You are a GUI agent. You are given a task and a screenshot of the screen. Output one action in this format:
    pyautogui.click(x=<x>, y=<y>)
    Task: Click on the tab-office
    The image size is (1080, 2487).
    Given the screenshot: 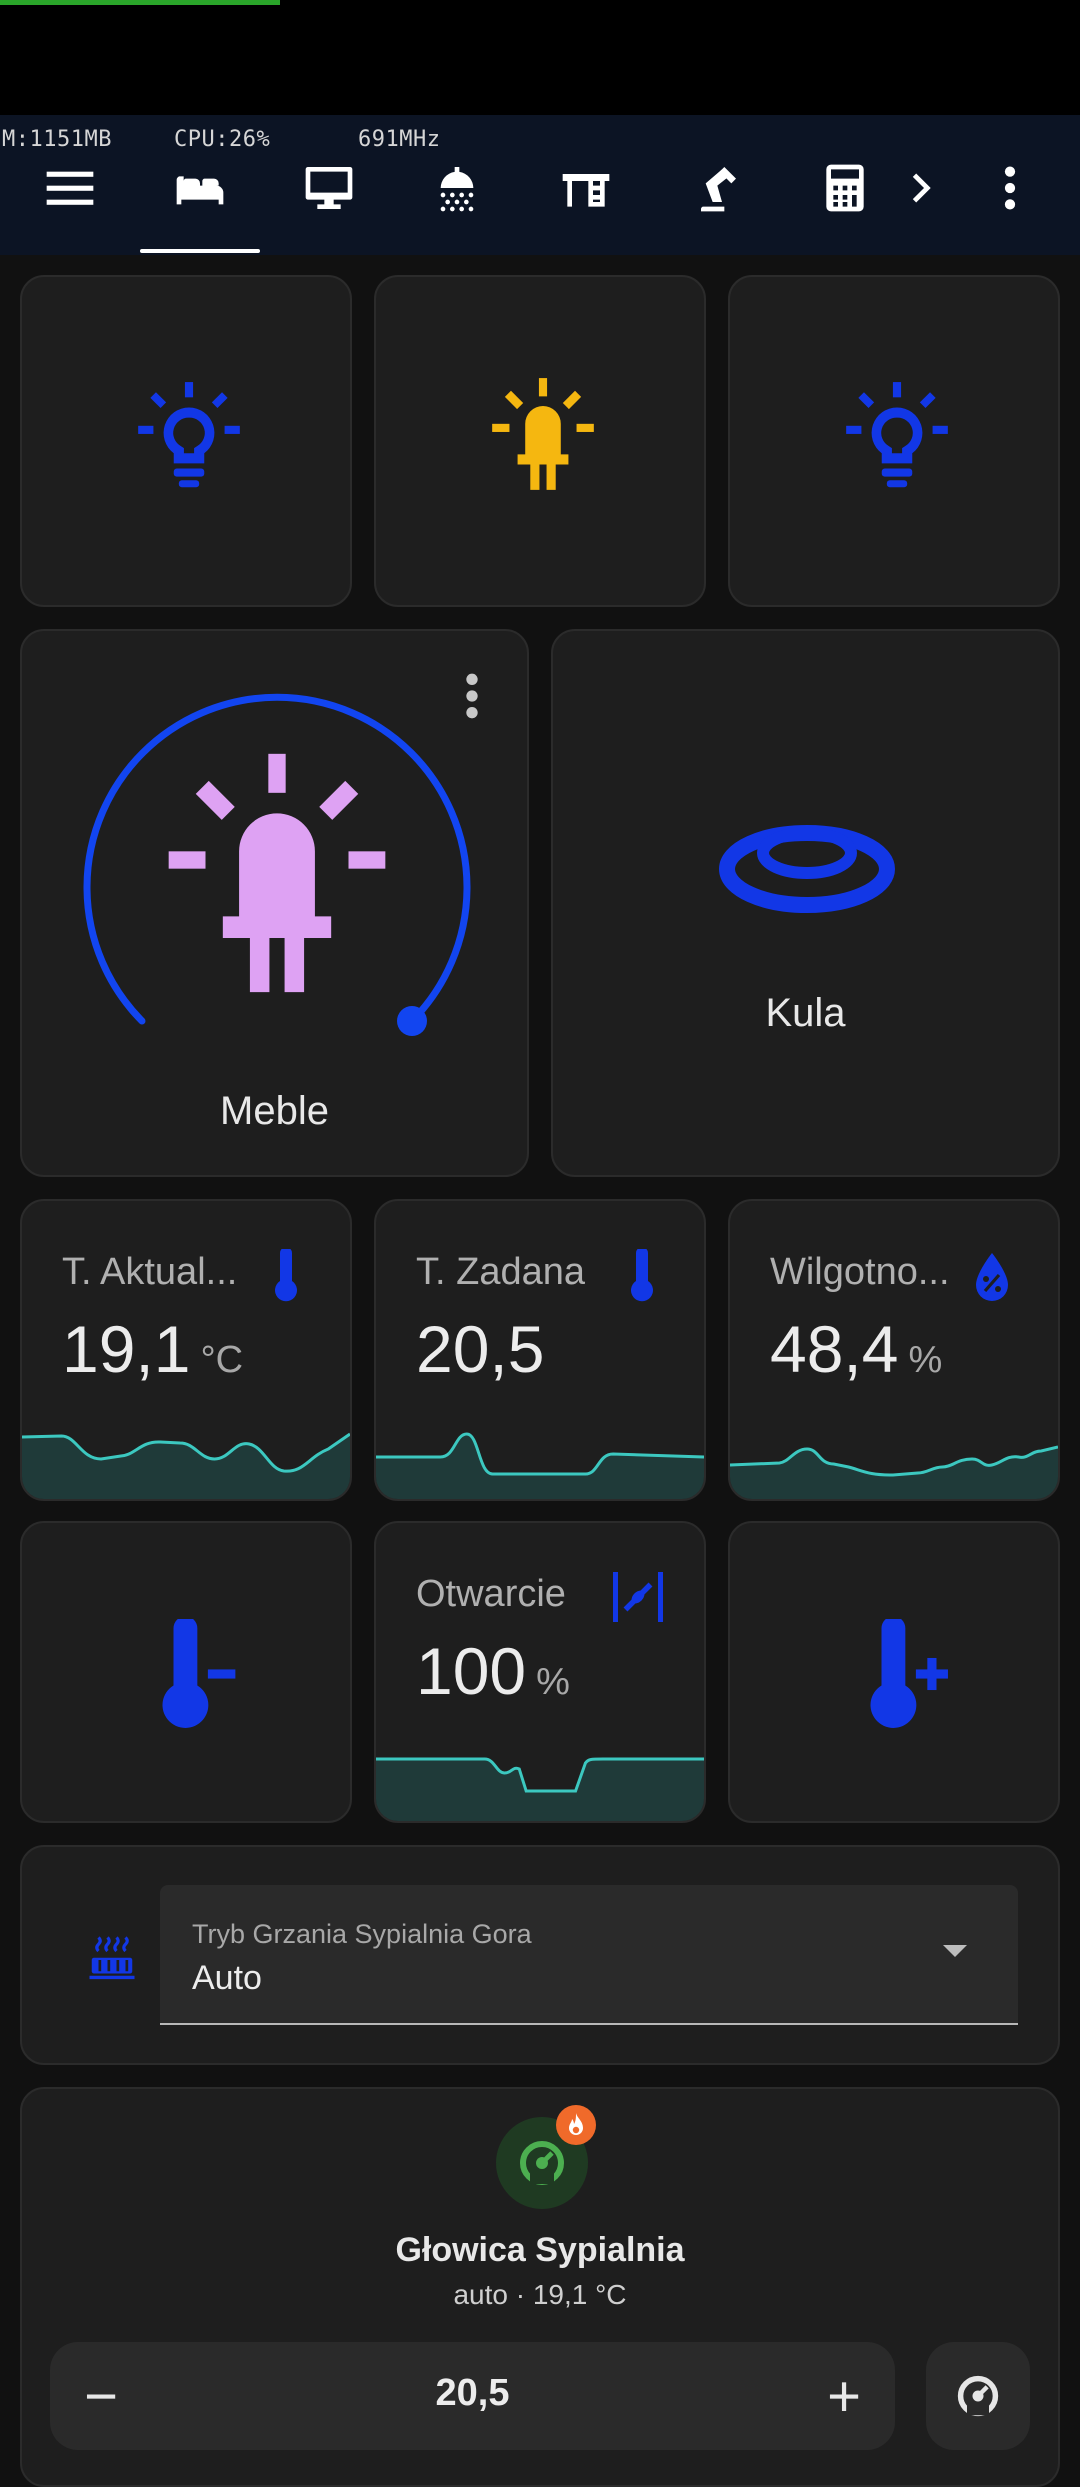 What is the action you would take?
    pyautogui.click(x=586, y=188)
    